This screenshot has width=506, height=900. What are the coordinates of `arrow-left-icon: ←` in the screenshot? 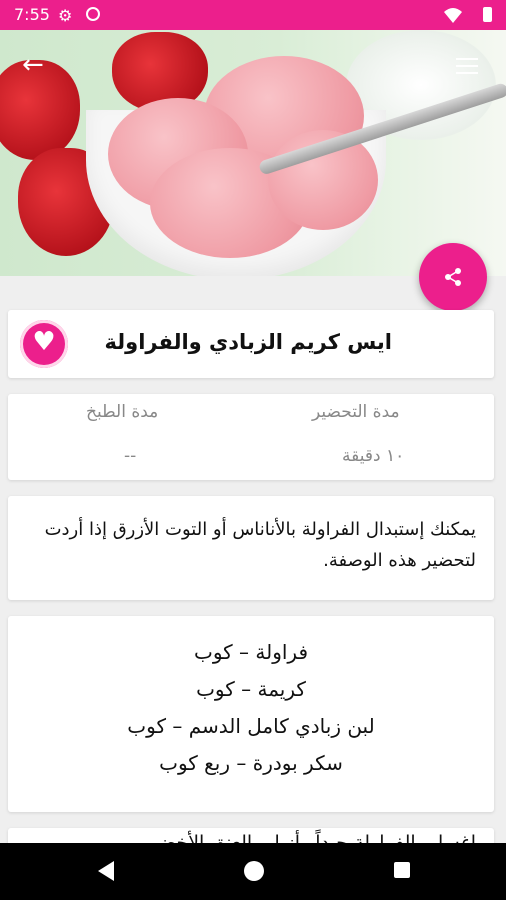 It's located at (33, 65).